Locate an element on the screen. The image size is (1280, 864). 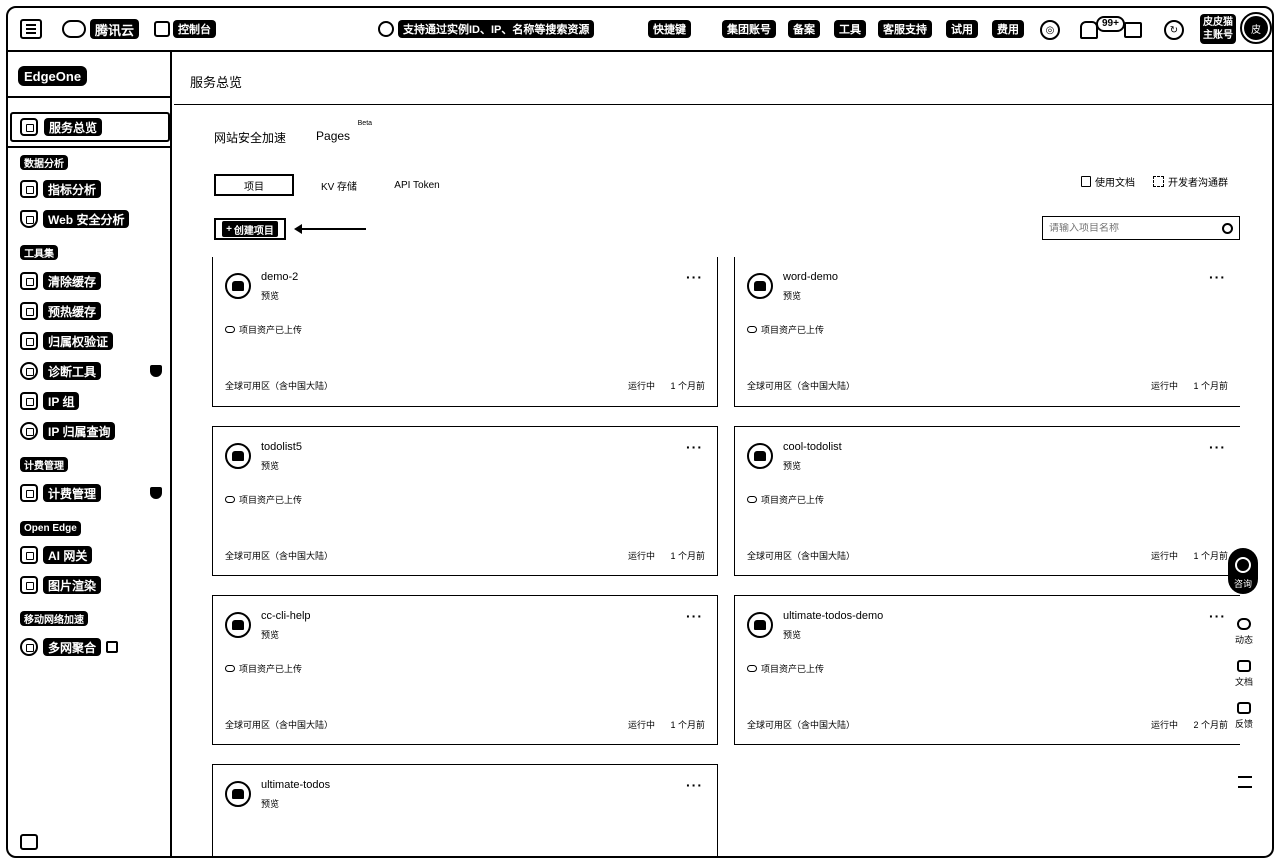
sidebar-item-prefetch-cache: 预热缓存 is located at coordinates (61, 311).